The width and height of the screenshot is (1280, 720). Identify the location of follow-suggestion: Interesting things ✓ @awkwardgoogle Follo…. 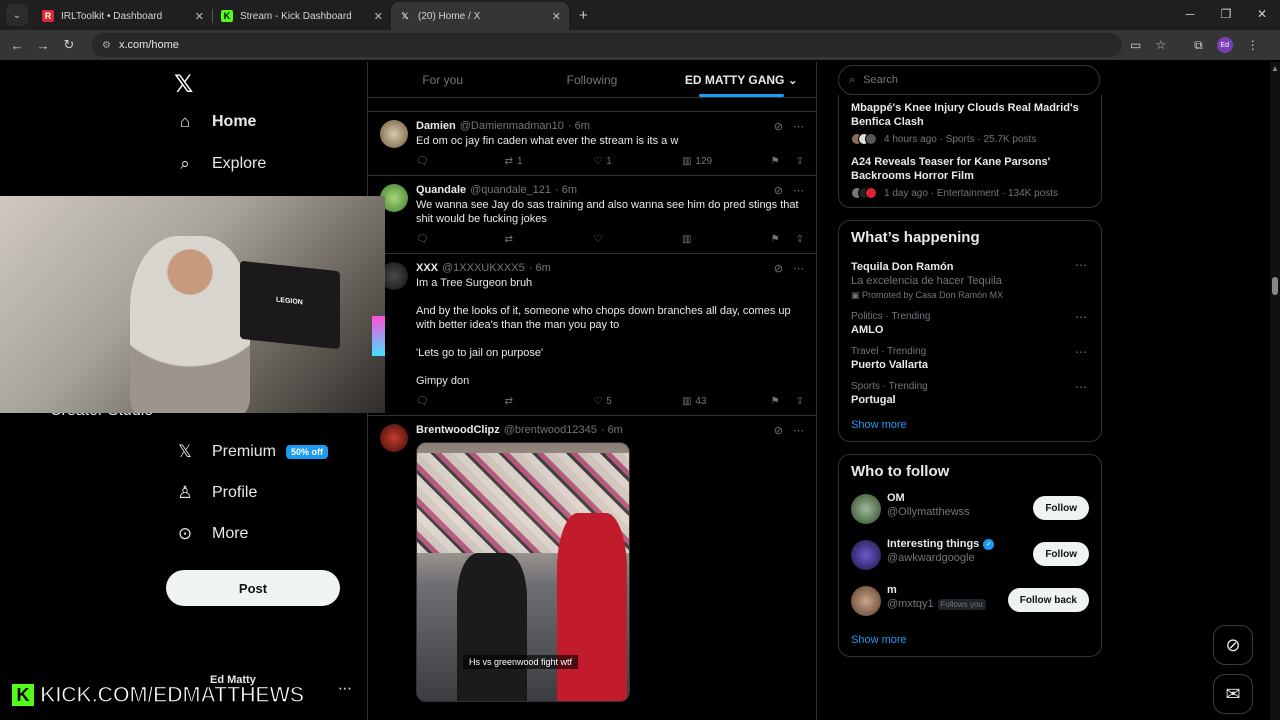
(970, 557).